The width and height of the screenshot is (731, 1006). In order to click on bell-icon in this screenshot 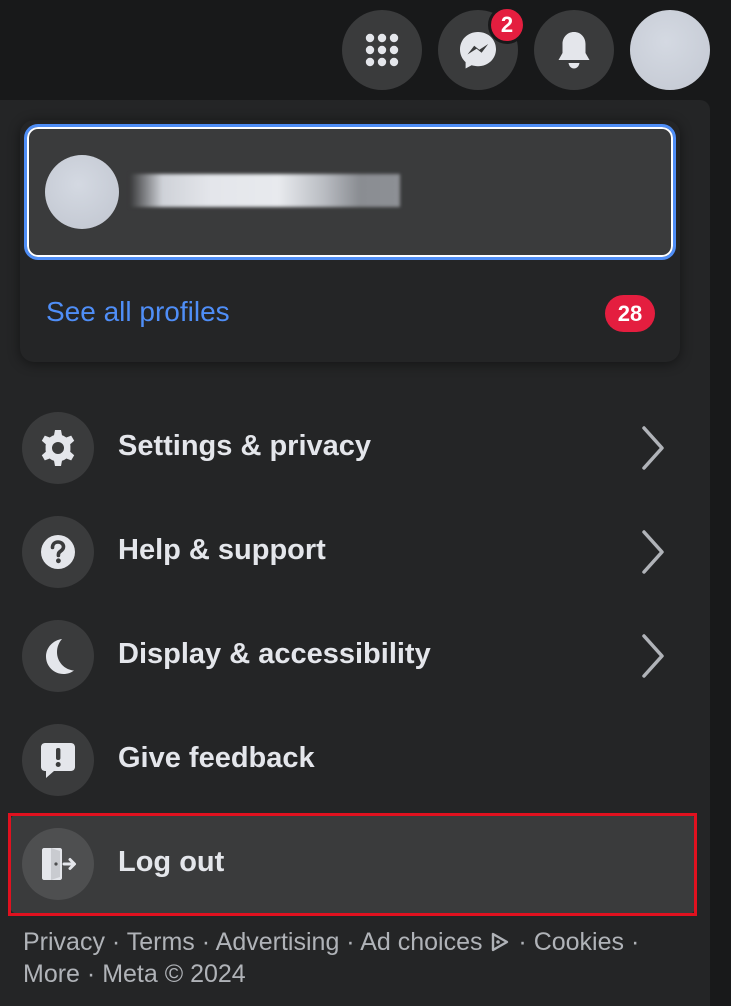, I will do `click(574, 50)`.